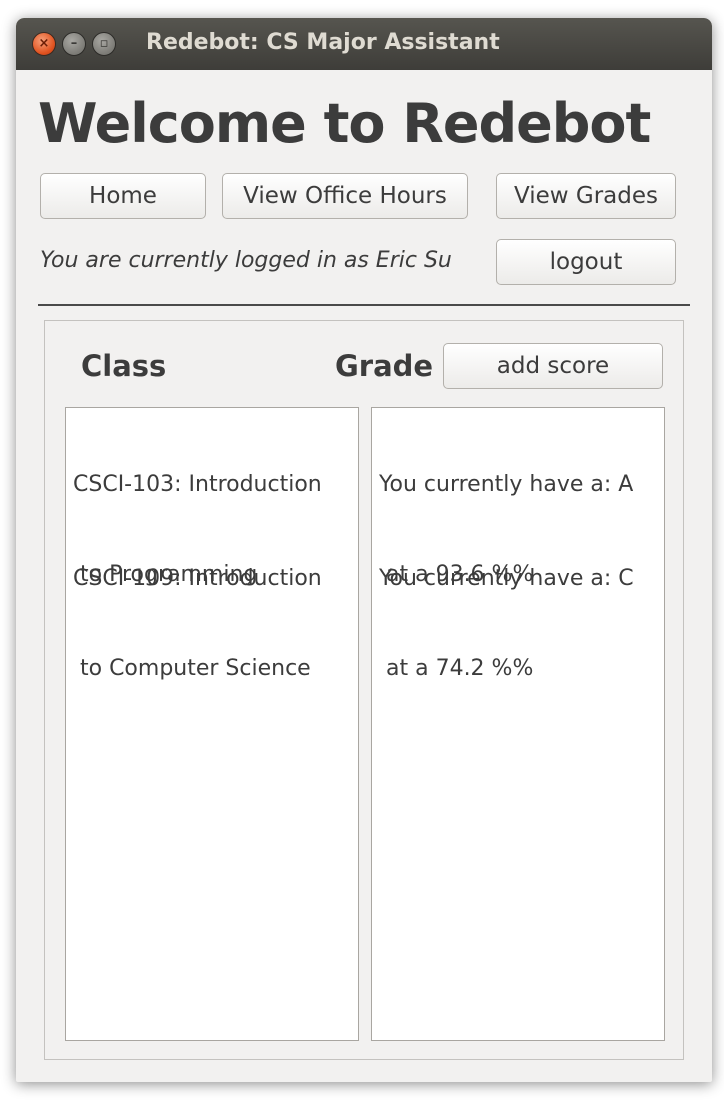 The height and width of the screenshot is (1100, 724). What do you see at coordinates (586, 262) in the screenshot?
I see `logout-button: logout` at bounding box center [586, 262].